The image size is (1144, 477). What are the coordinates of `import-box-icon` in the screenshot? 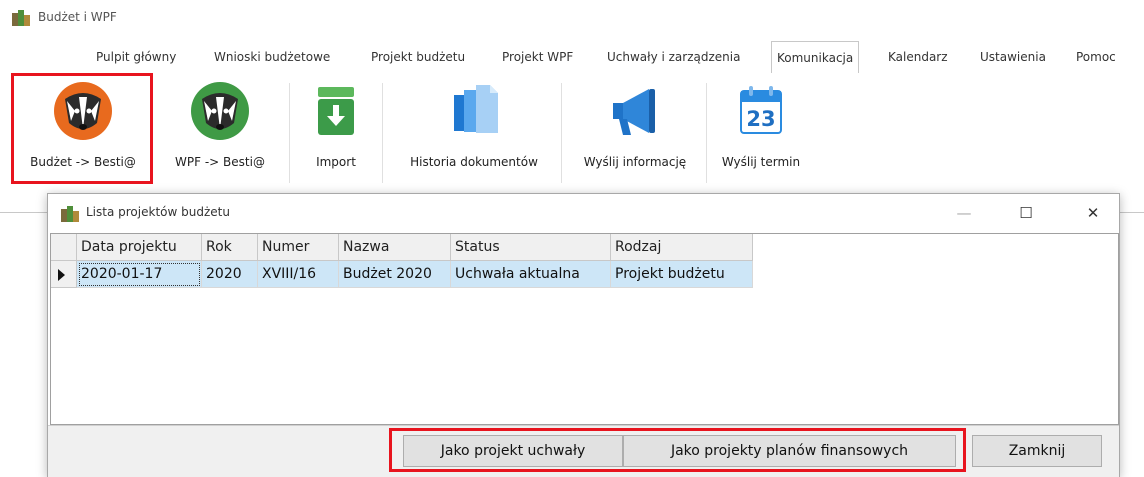 It's located at (336, 111).